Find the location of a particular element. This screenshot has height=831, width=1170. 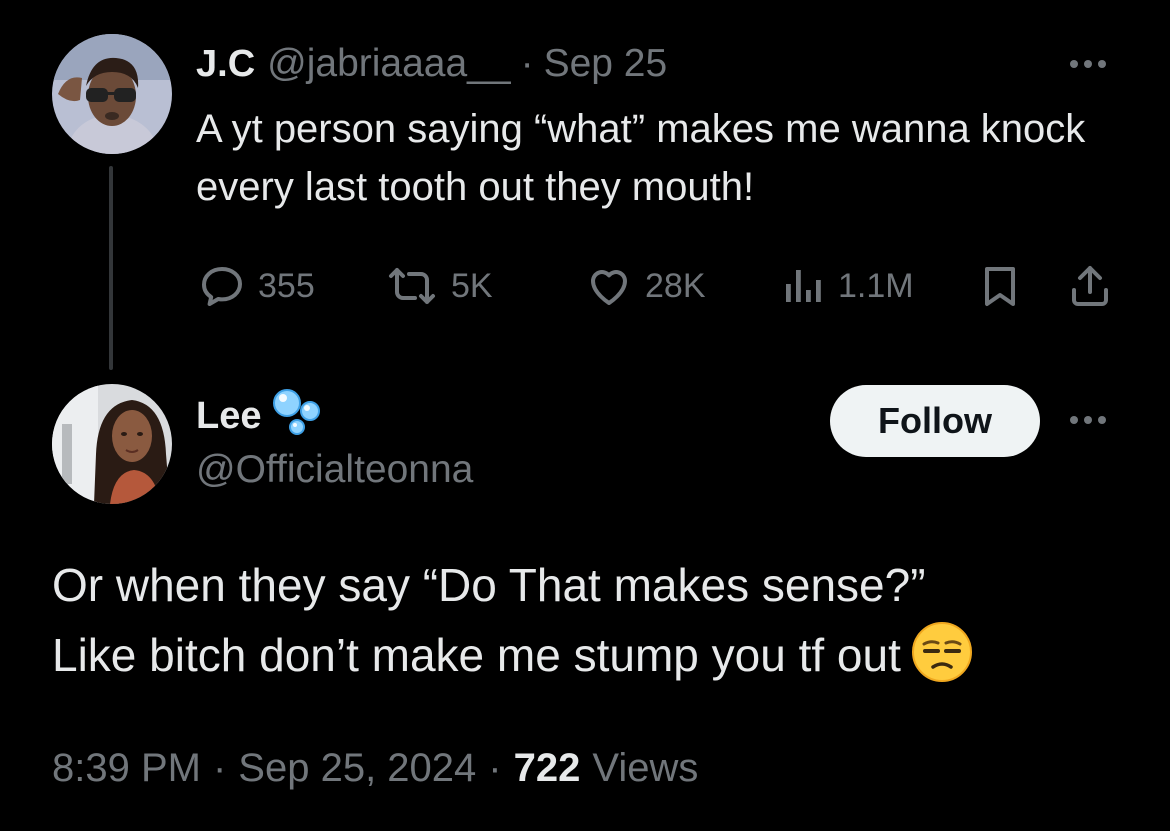

views-button: 1.1M is located at coordinates (848, 286).